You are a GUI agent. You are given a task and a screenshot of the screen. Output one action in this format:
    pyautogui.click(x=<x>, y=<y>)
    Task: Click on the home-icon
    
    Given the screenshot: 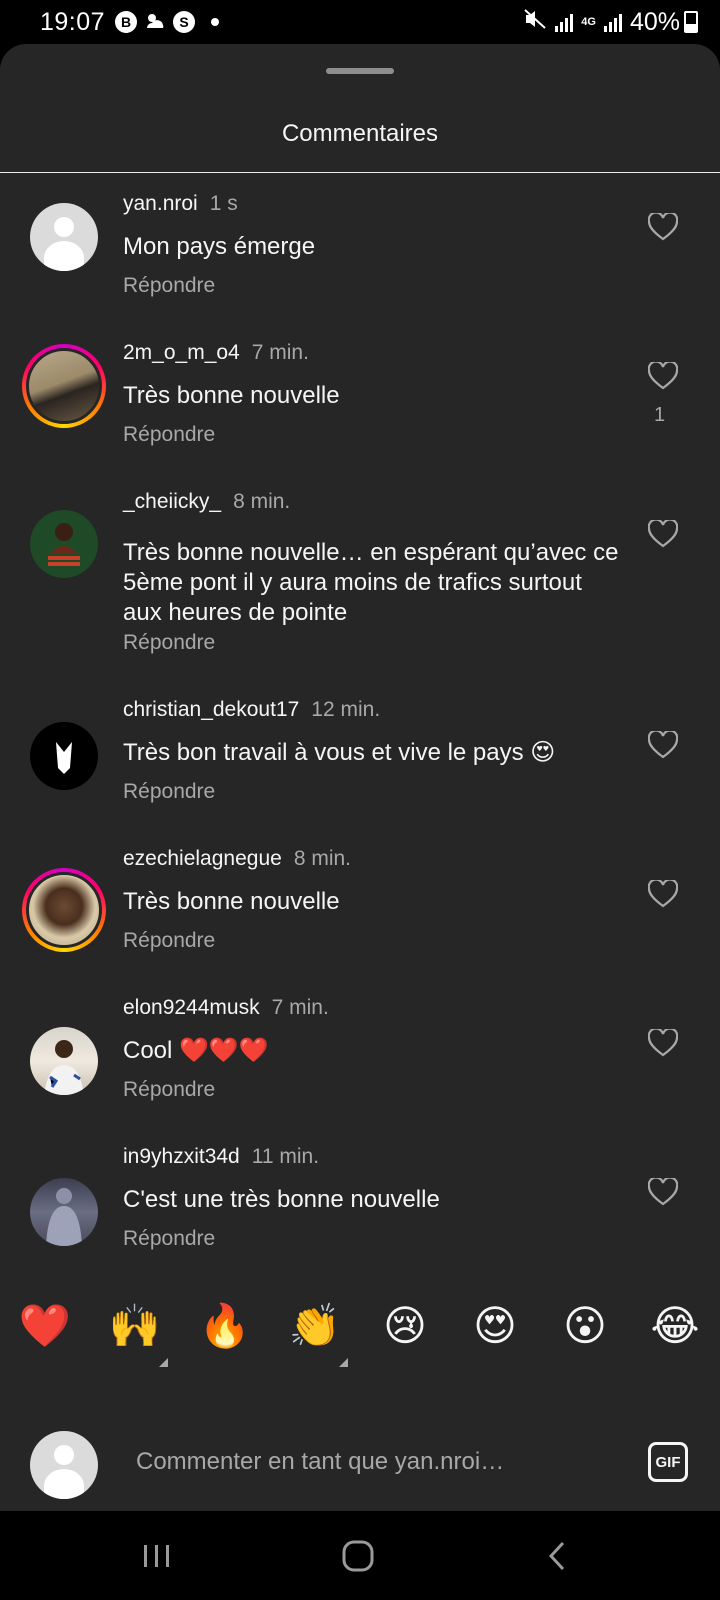 What is the action you would take?
    pyautogui.click(x=358, y=1556)
    